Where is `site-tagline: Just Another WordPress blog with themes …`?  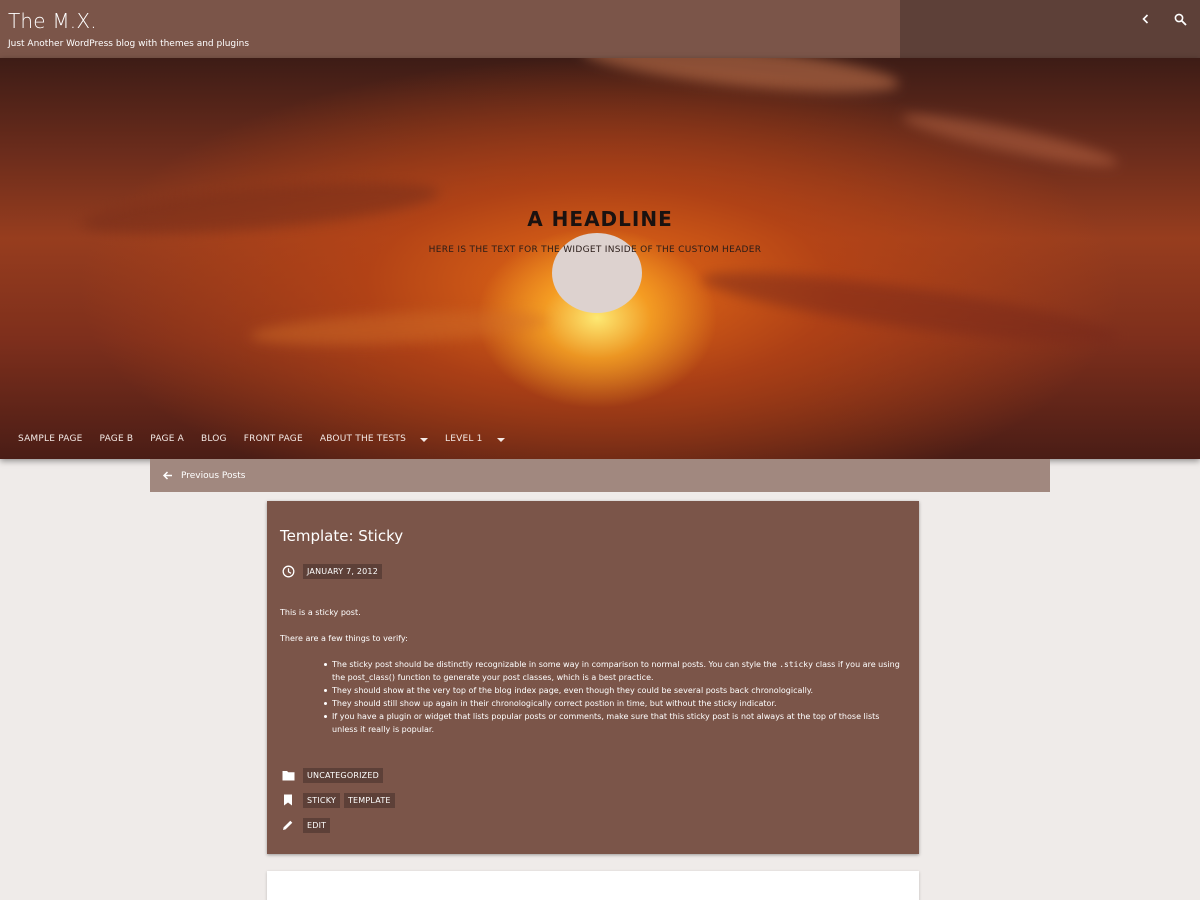
site-tagline: Just Another WordPress blog with themes … is located at coordinates (129, 44).